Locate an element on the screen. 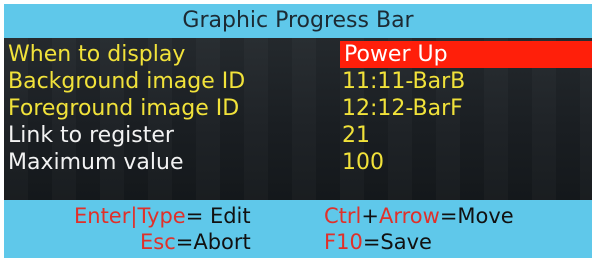 The image size is (597, 262). help-save: F10=Save is located at coordinates (378, 242).